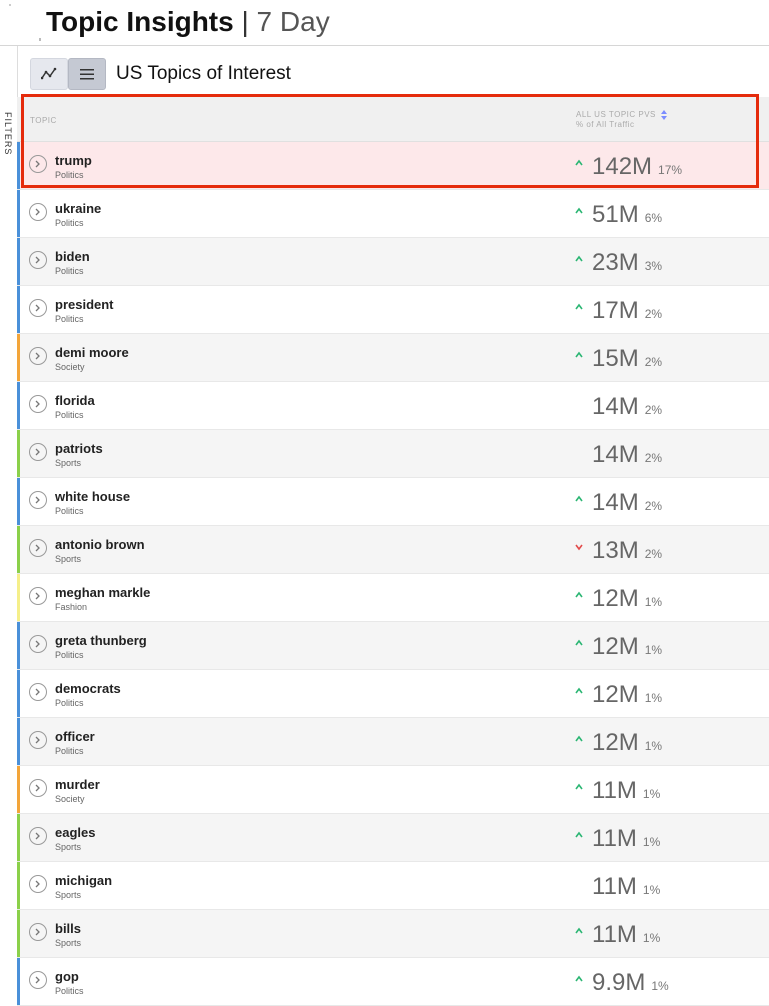 This screenshot has width=769, height=1006. What do you see at coordinates (393, 886) in the screenshot?
I see `table-row: michigan Sports 11M 1%` at bounding box center [393, 886].